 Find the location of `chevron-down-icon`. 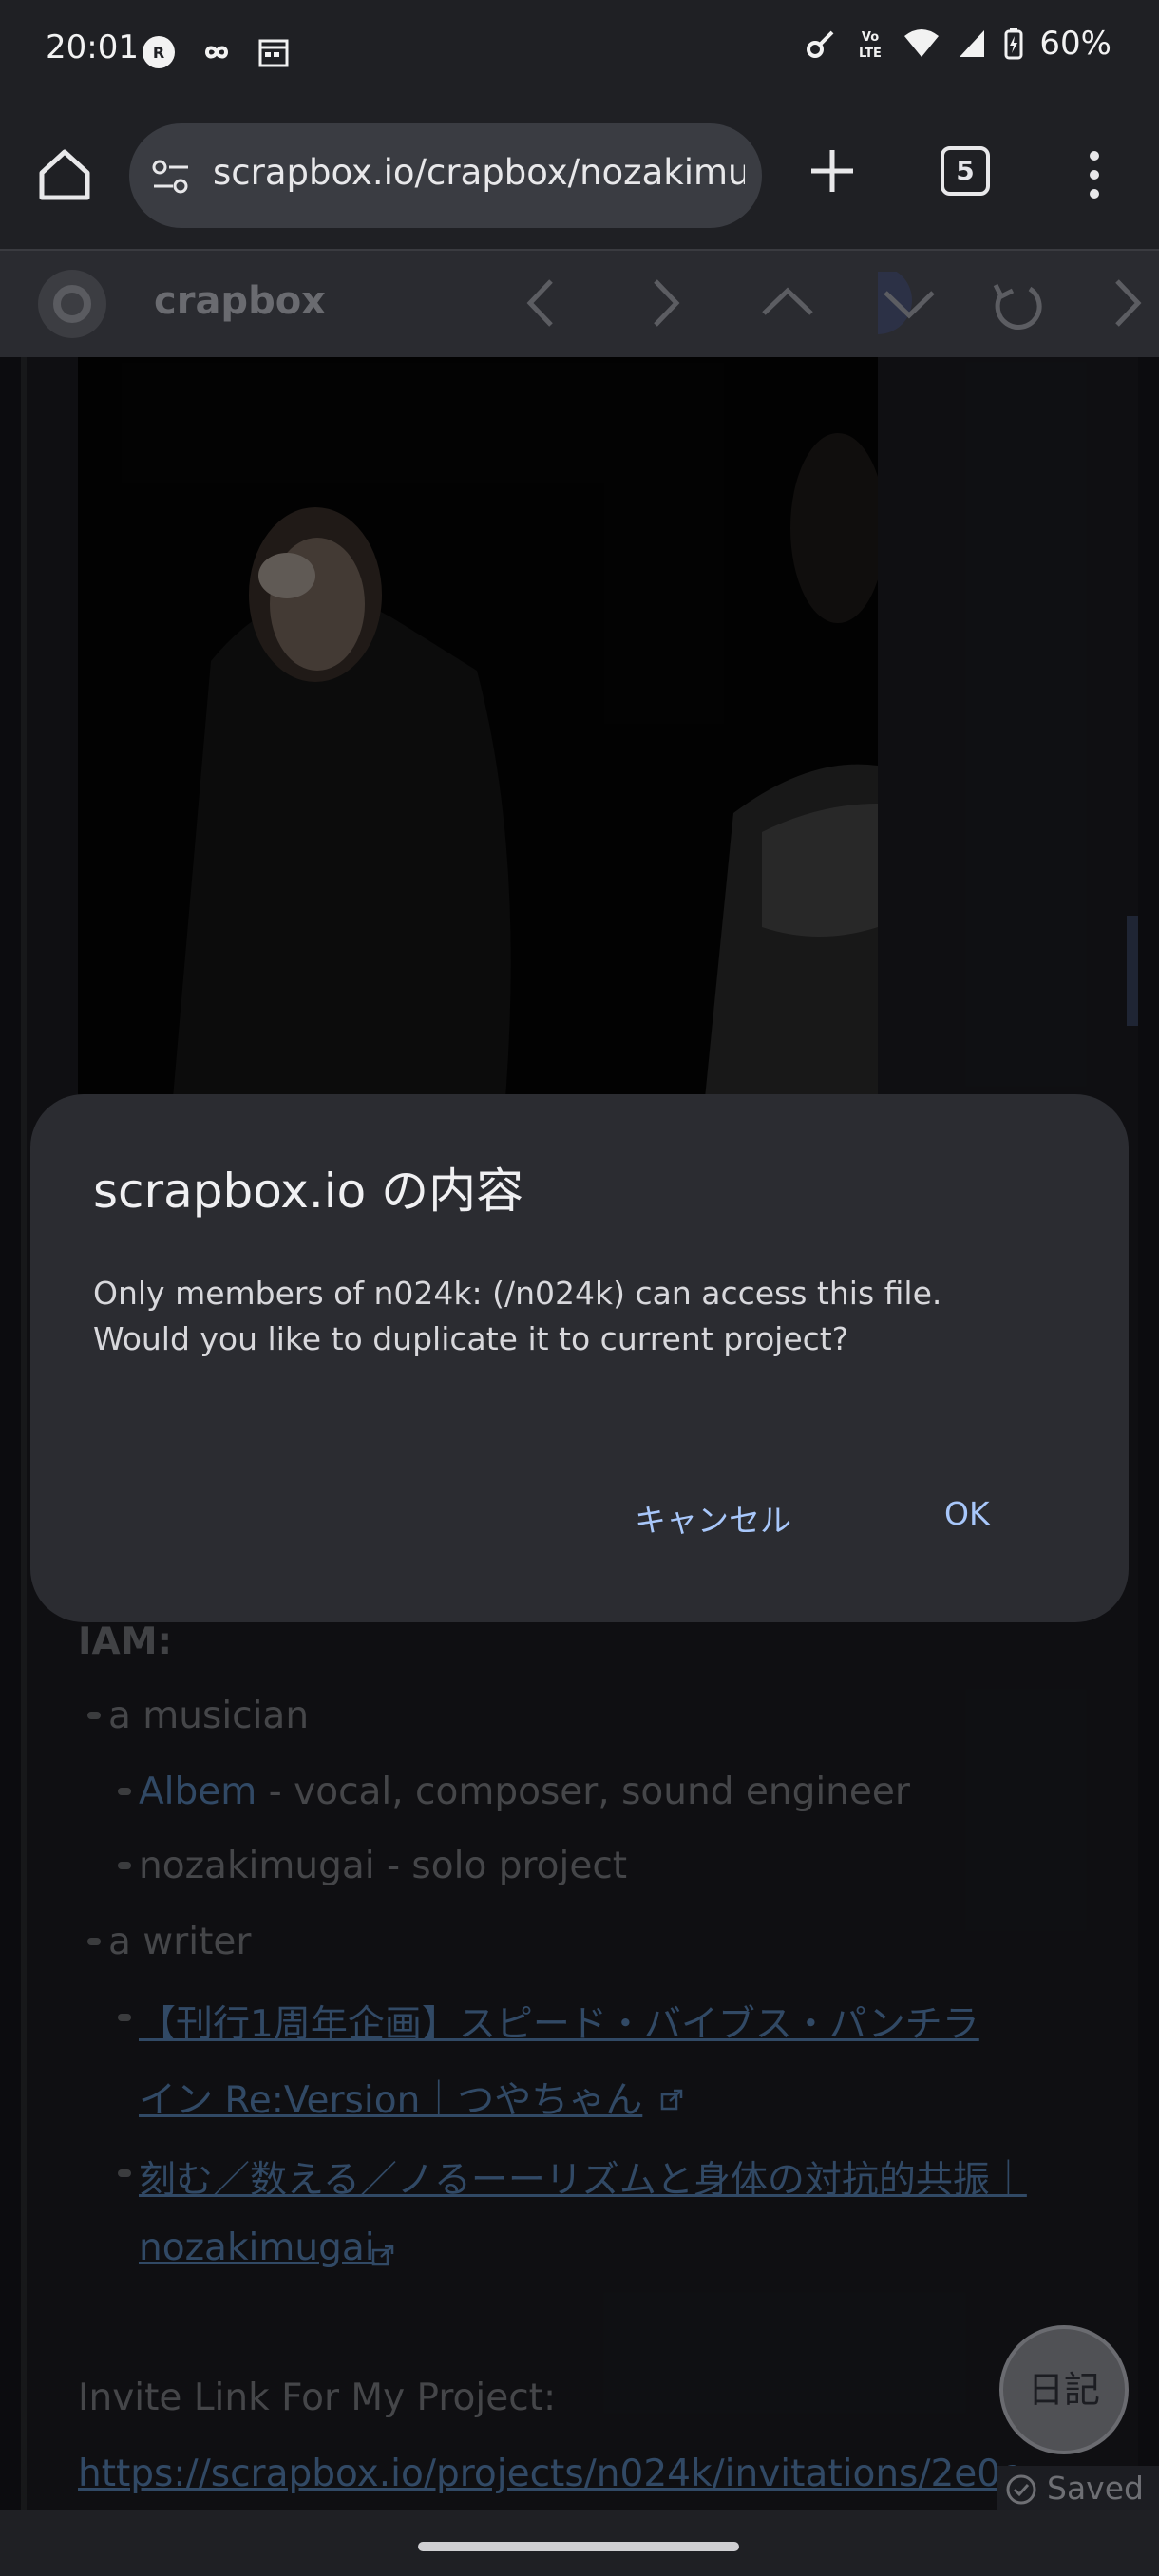

chevron-down-icon is located at coordinates (909, 303).